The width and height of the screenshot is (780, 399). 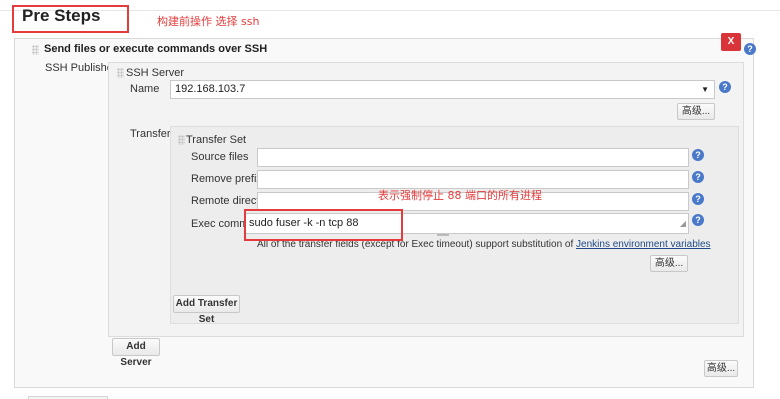 What do you see at coordinates (208, 21) in the screenshot?
I see `annotation-pre-steps: 构建前操作 选择 ssh` at bounding box center [208, 21].